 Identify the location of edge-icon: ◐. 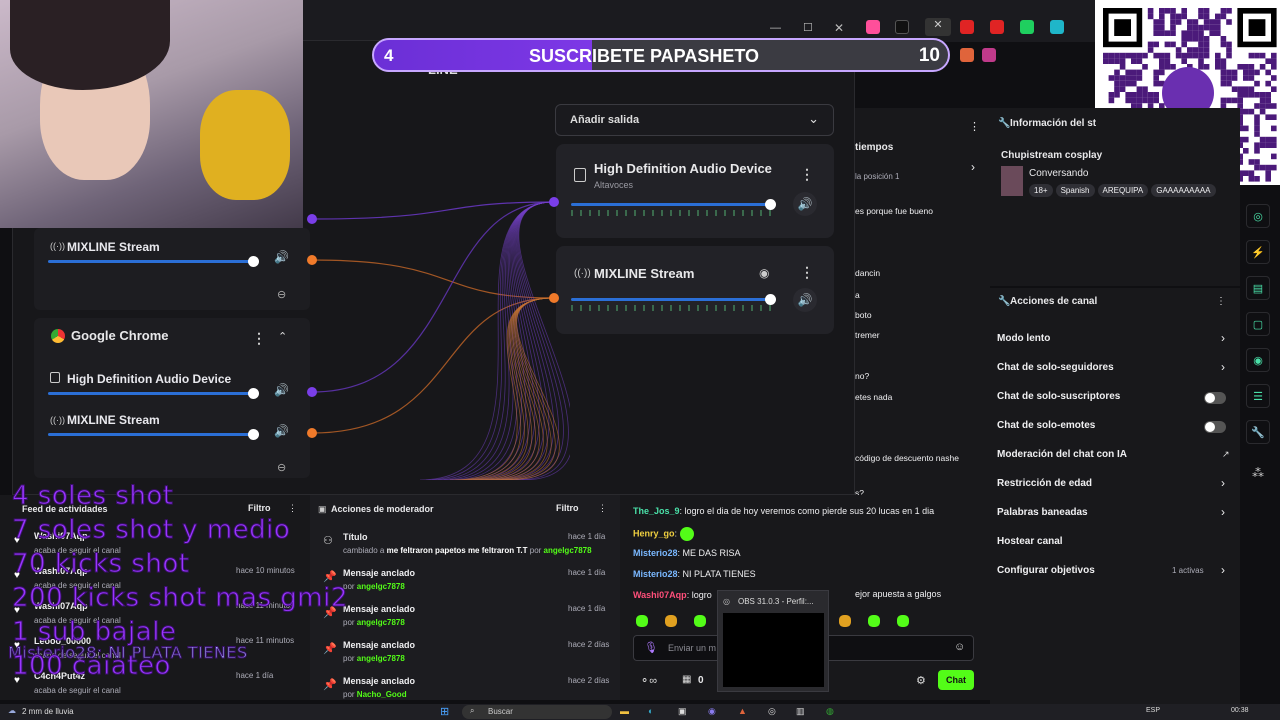
(650, 711).